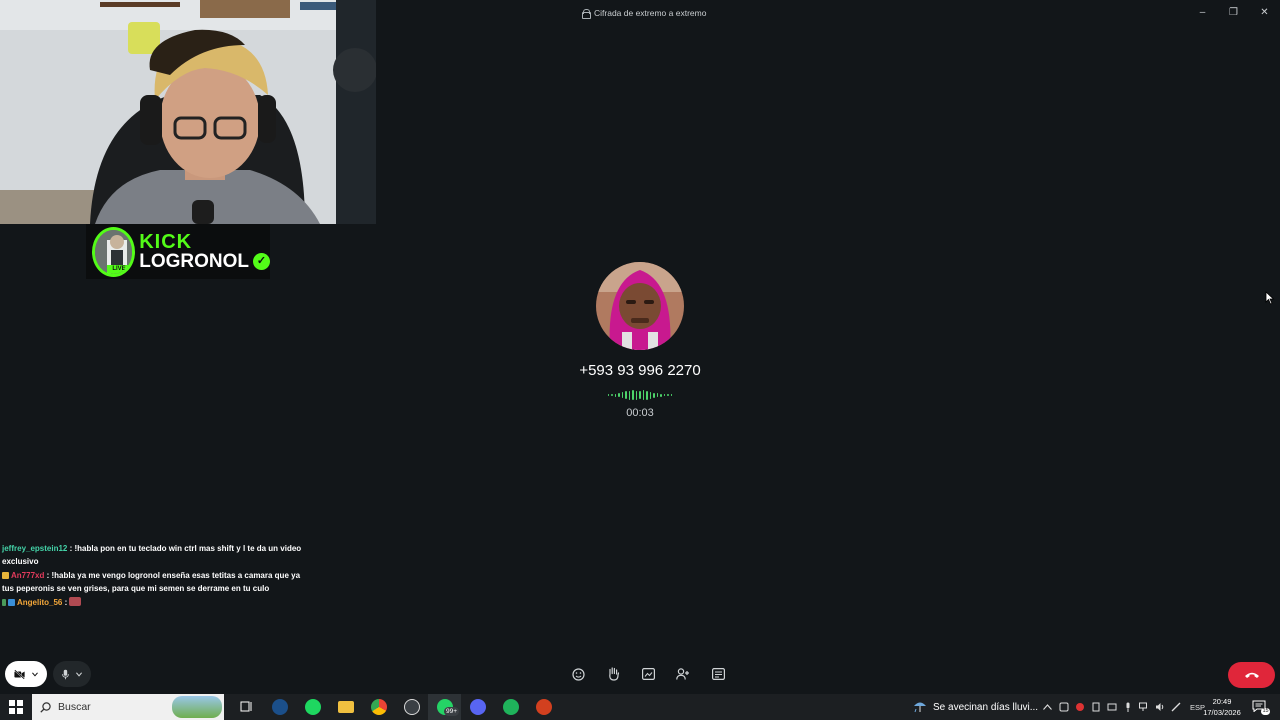  I want to click on screen-share-icon, so click(648, 674).